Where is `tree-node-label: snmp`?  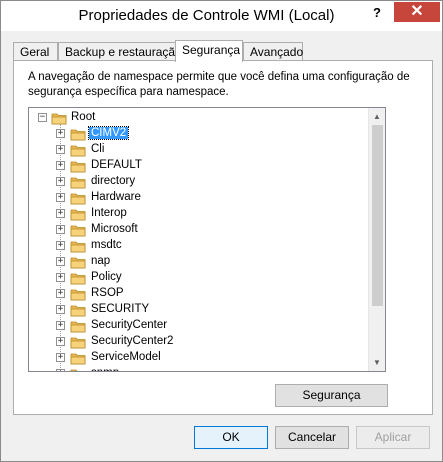 tree-node-label: snmp is located at coordinates (105, 369).